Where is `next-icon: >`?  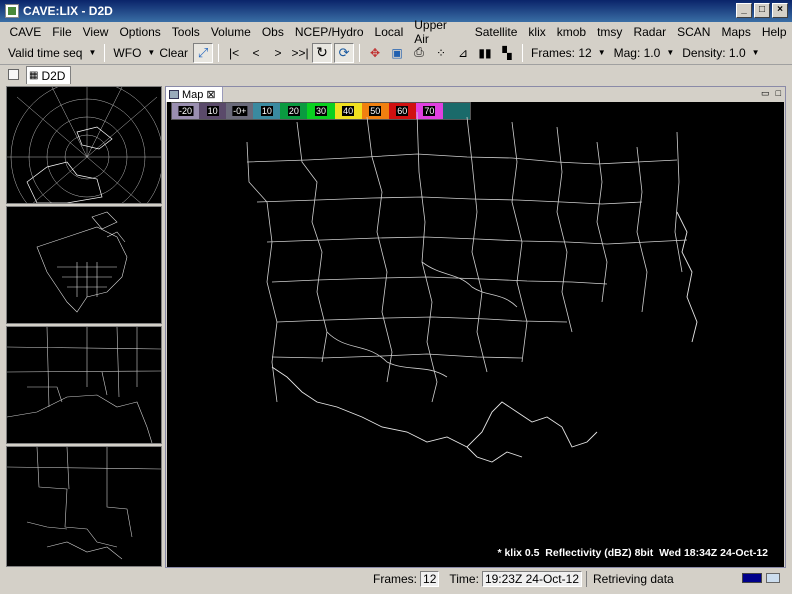 next-icon: > is located at coordinates (278, 52).